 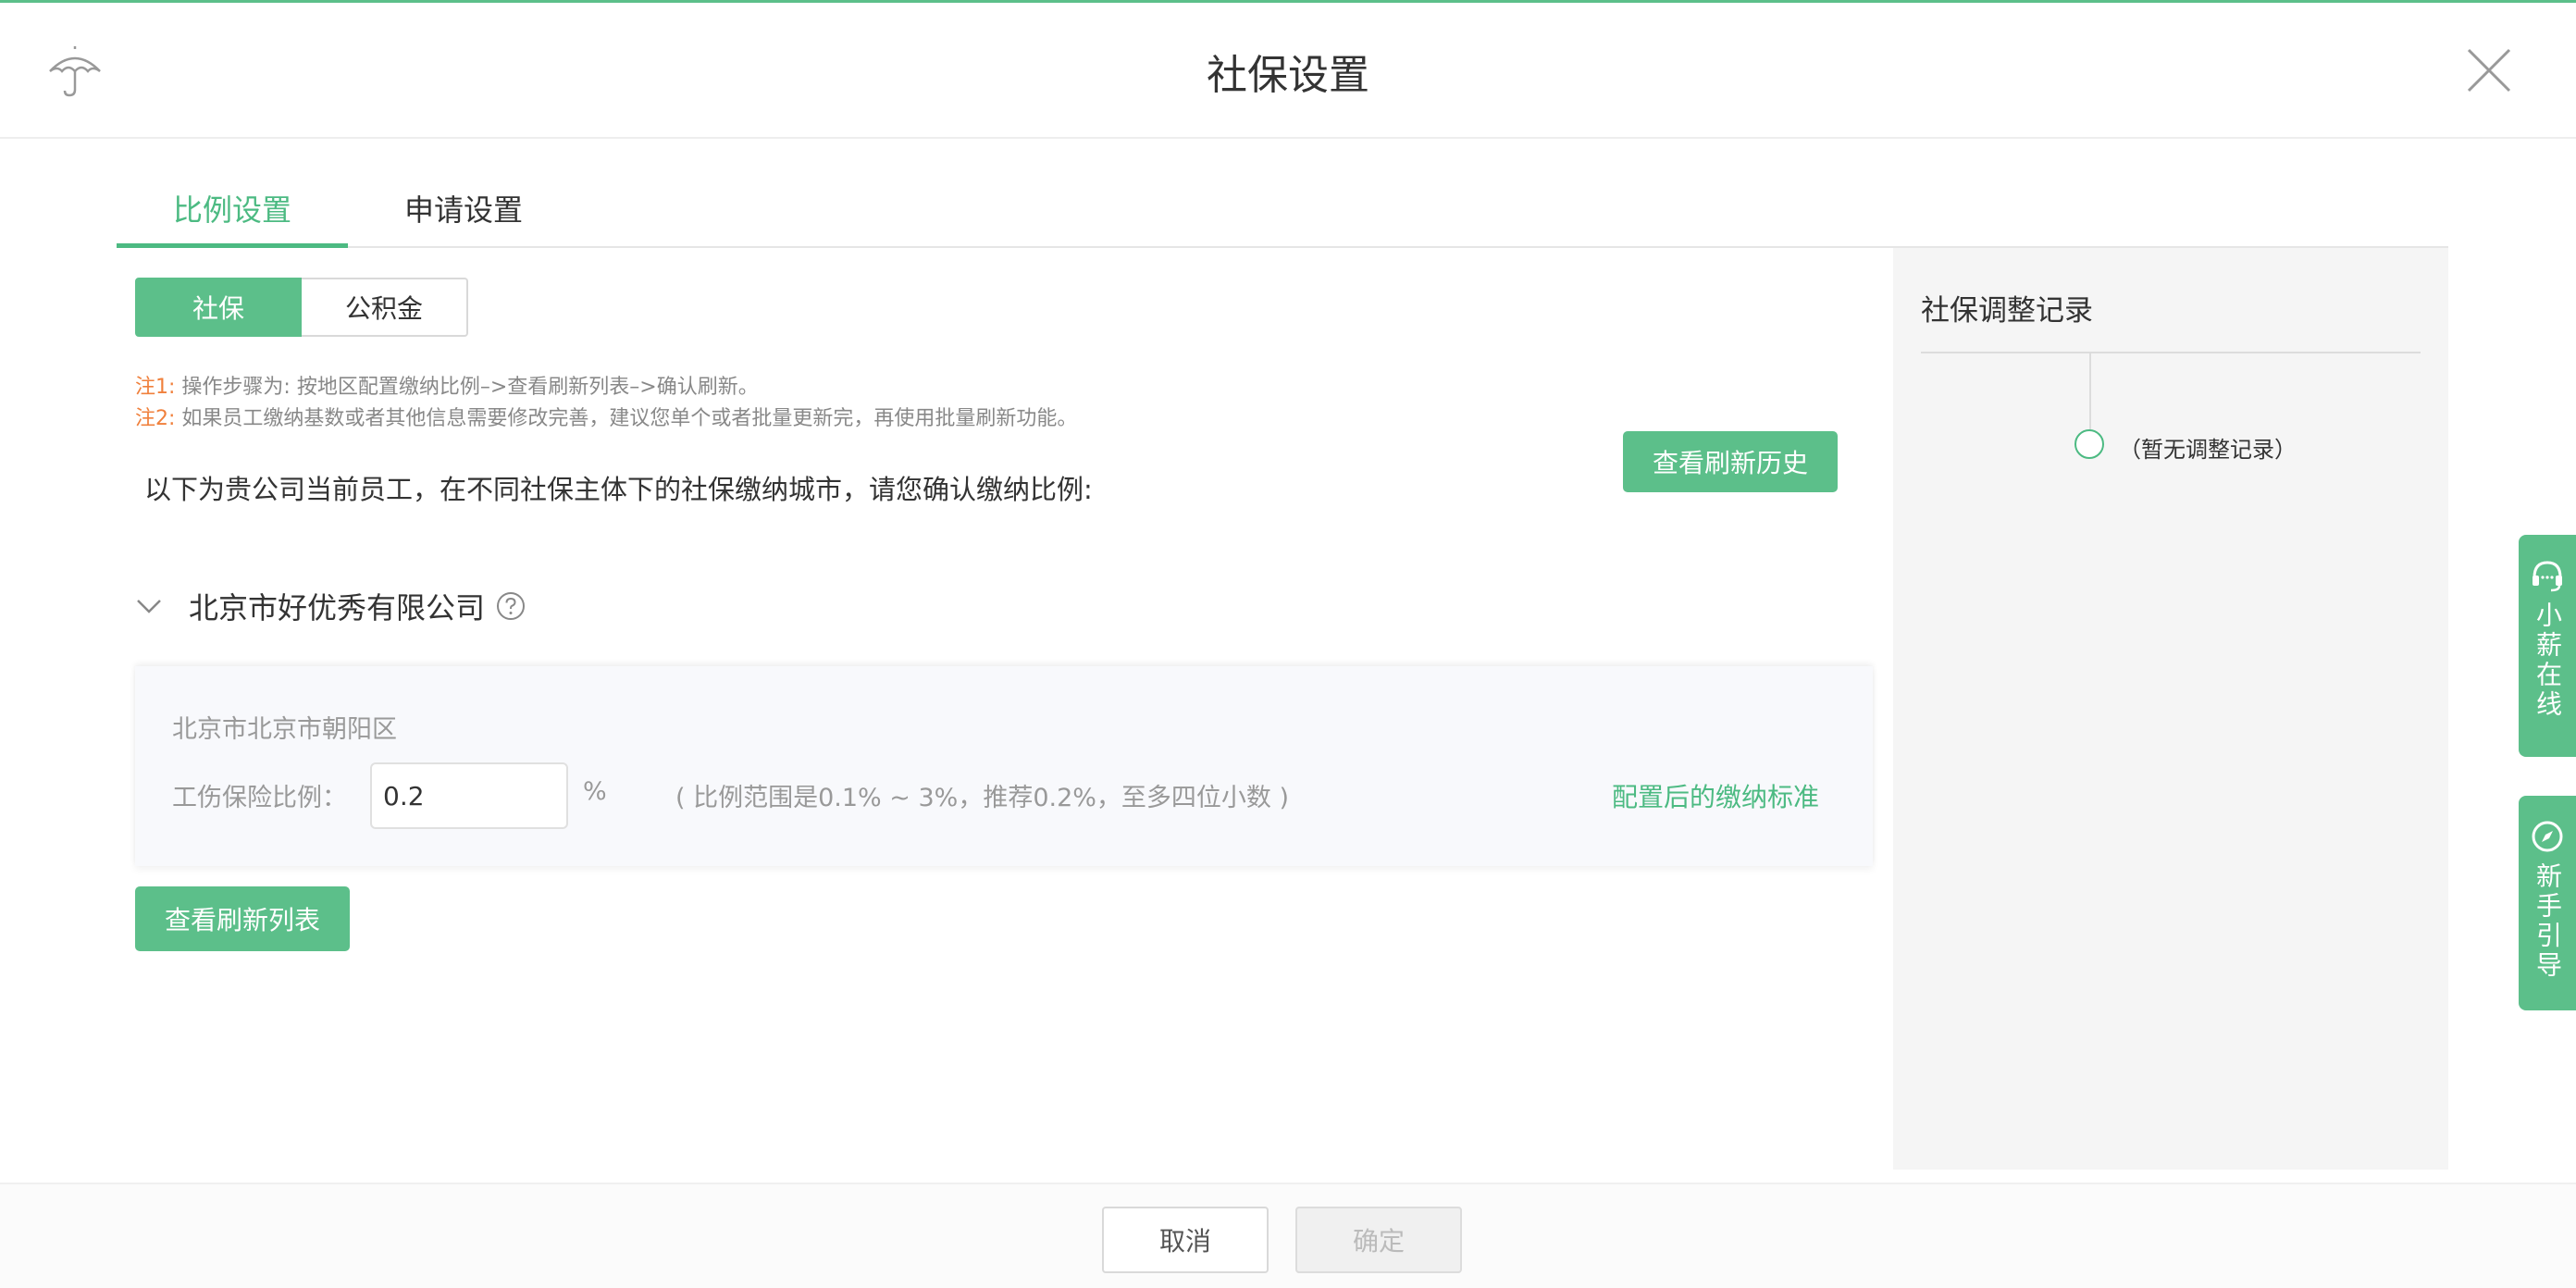 I want to click on headset-icon, so click(x=2547, y=576).